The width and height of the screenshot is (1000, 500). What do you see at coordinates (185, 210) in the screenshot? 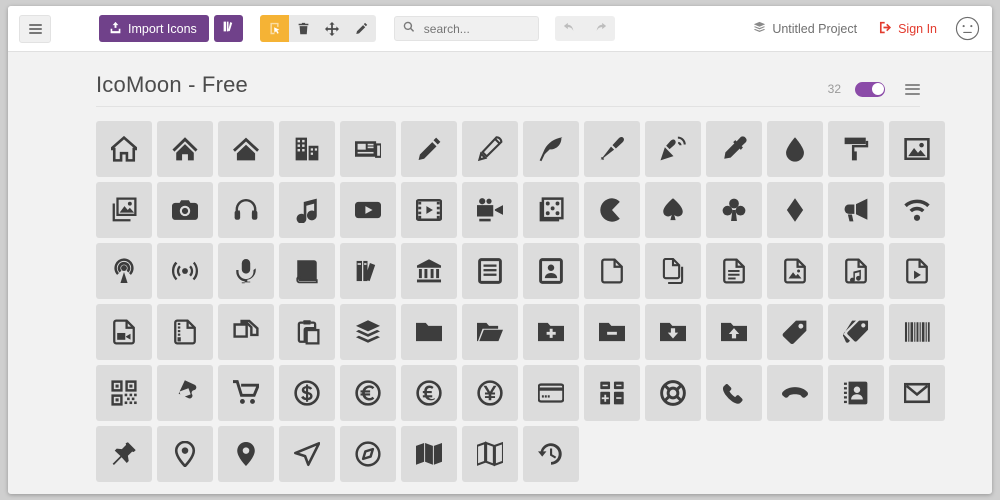
I see `icon-cell-camera` at bounding box center [185, 210].